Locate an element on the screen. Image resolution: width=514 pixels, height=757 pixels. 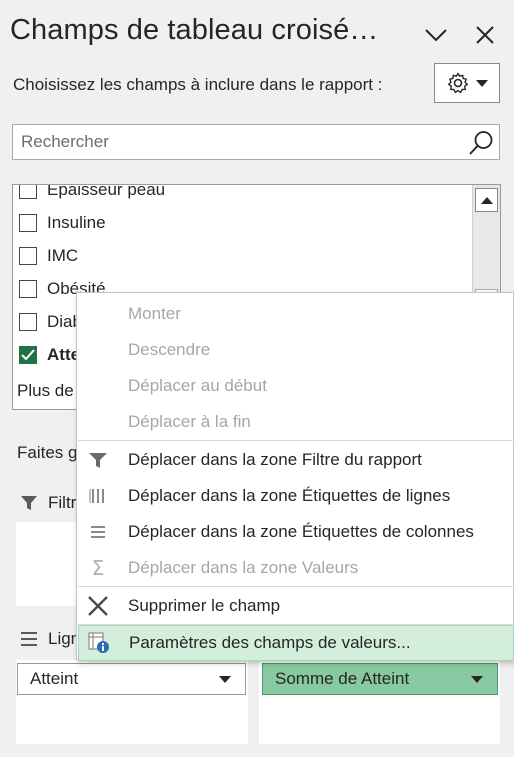
field-row: Épaisseur peau is located at coordinates (92, 194).